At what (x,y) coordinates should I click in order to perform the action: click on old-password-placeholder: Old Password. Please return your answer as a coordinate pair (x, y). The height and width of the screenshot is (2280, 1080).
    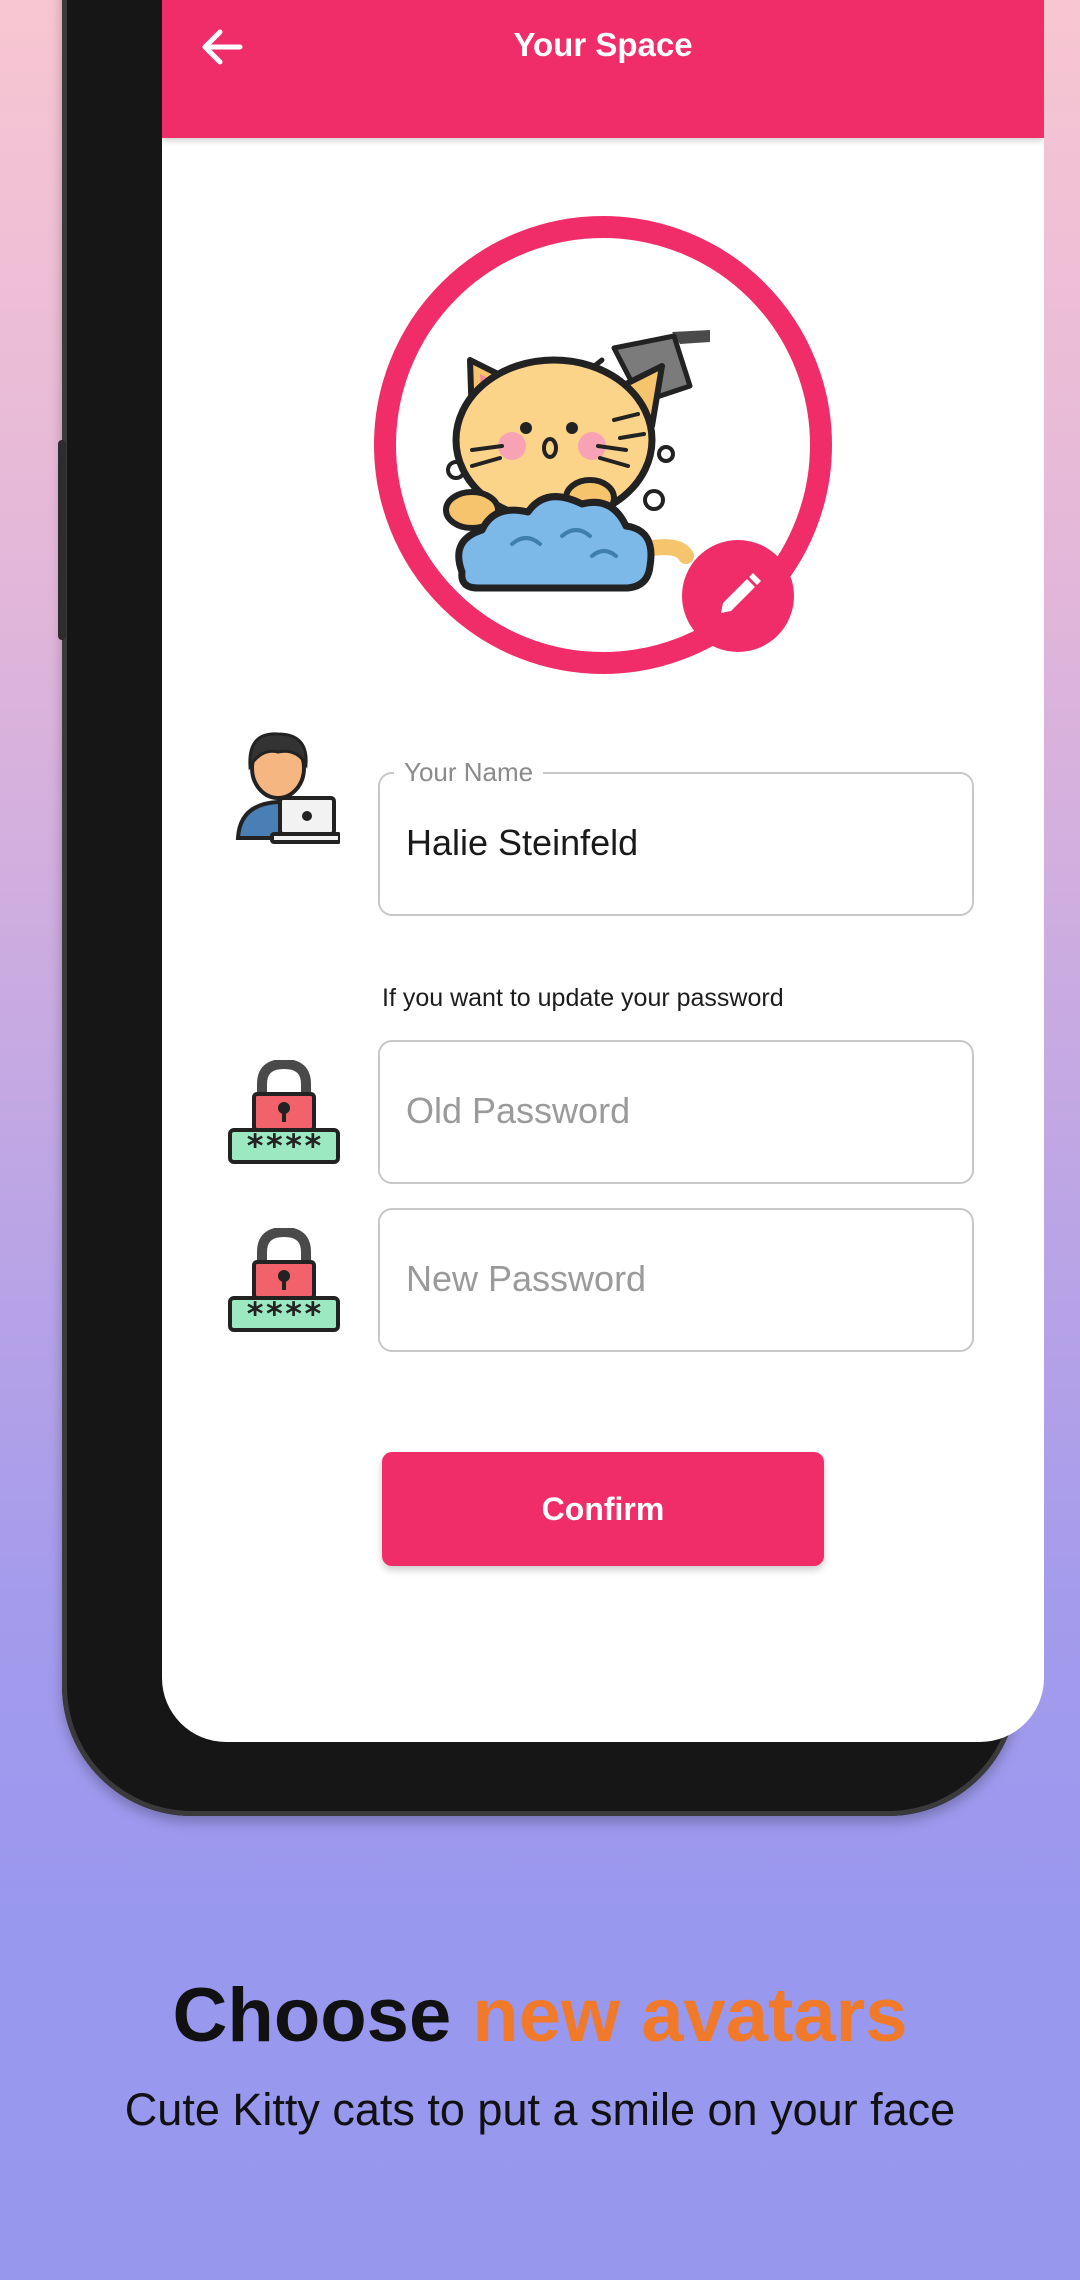
    Looking at the image, I should click on (518, 1110).